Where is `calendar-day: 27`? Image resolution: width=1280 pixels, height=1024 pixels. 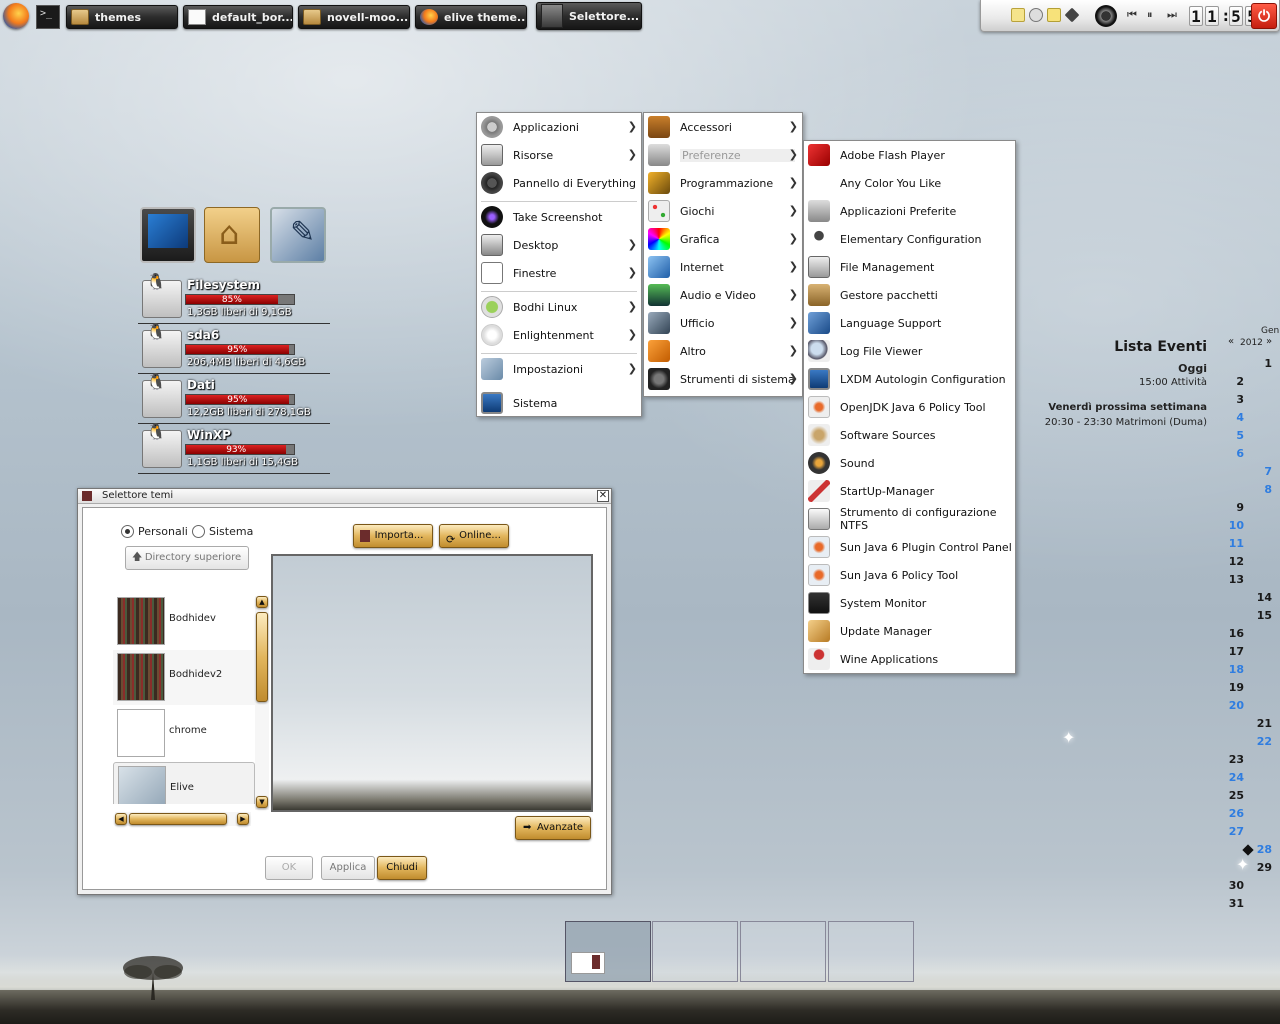 calendar-day: 27 is located at coordinates (1233, 831).